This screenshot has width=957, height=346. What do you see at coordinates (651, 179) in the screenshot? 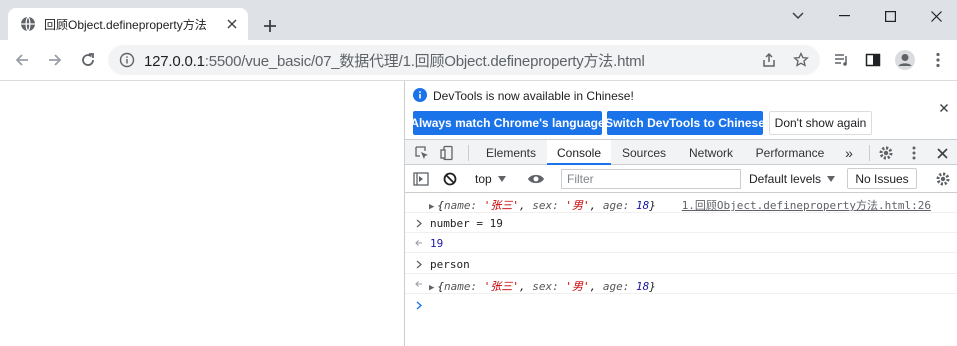
I see `filter-input: Filter` at bounding box center [651, 179].